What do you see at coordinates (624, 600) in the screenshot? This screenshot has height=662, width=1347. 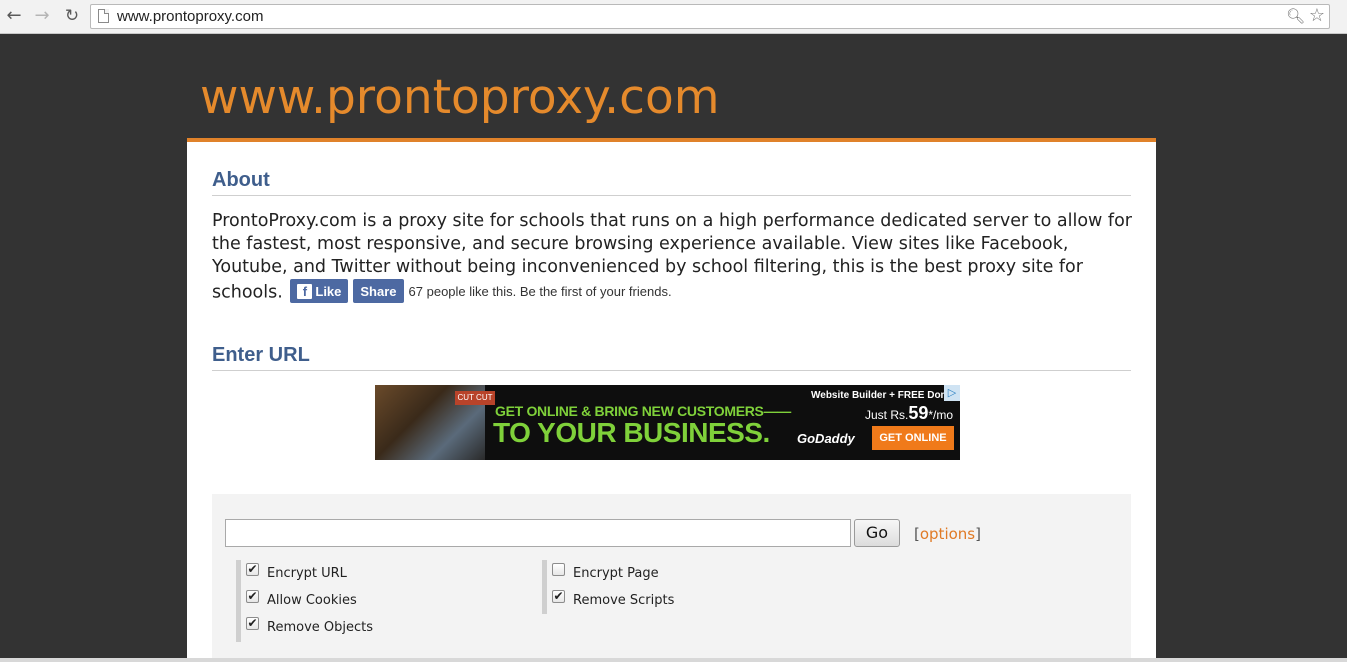 I see `remove-scripts-label: Remove Scripts` at bounding box center [624, 600].